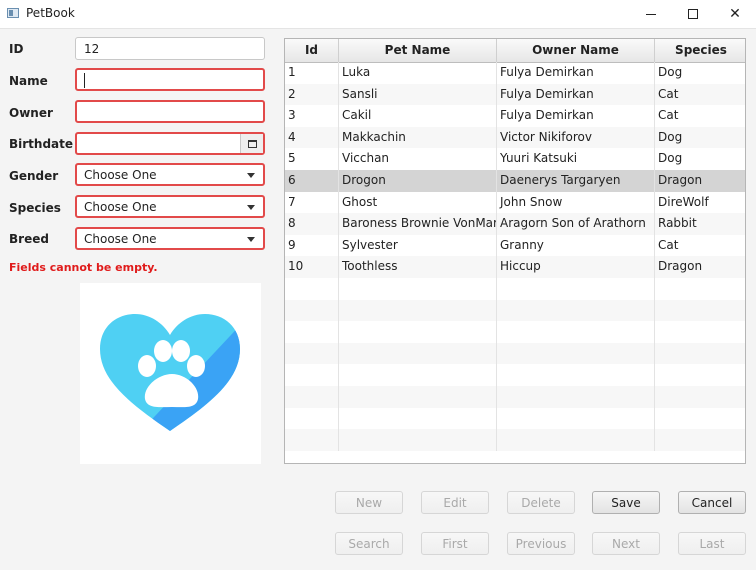 This screenshot has height=570, width=756. What do you see at coordinates (34, 176) in the screenshot?
I see `label-gender: Gender` at bounding box center [34, 176].